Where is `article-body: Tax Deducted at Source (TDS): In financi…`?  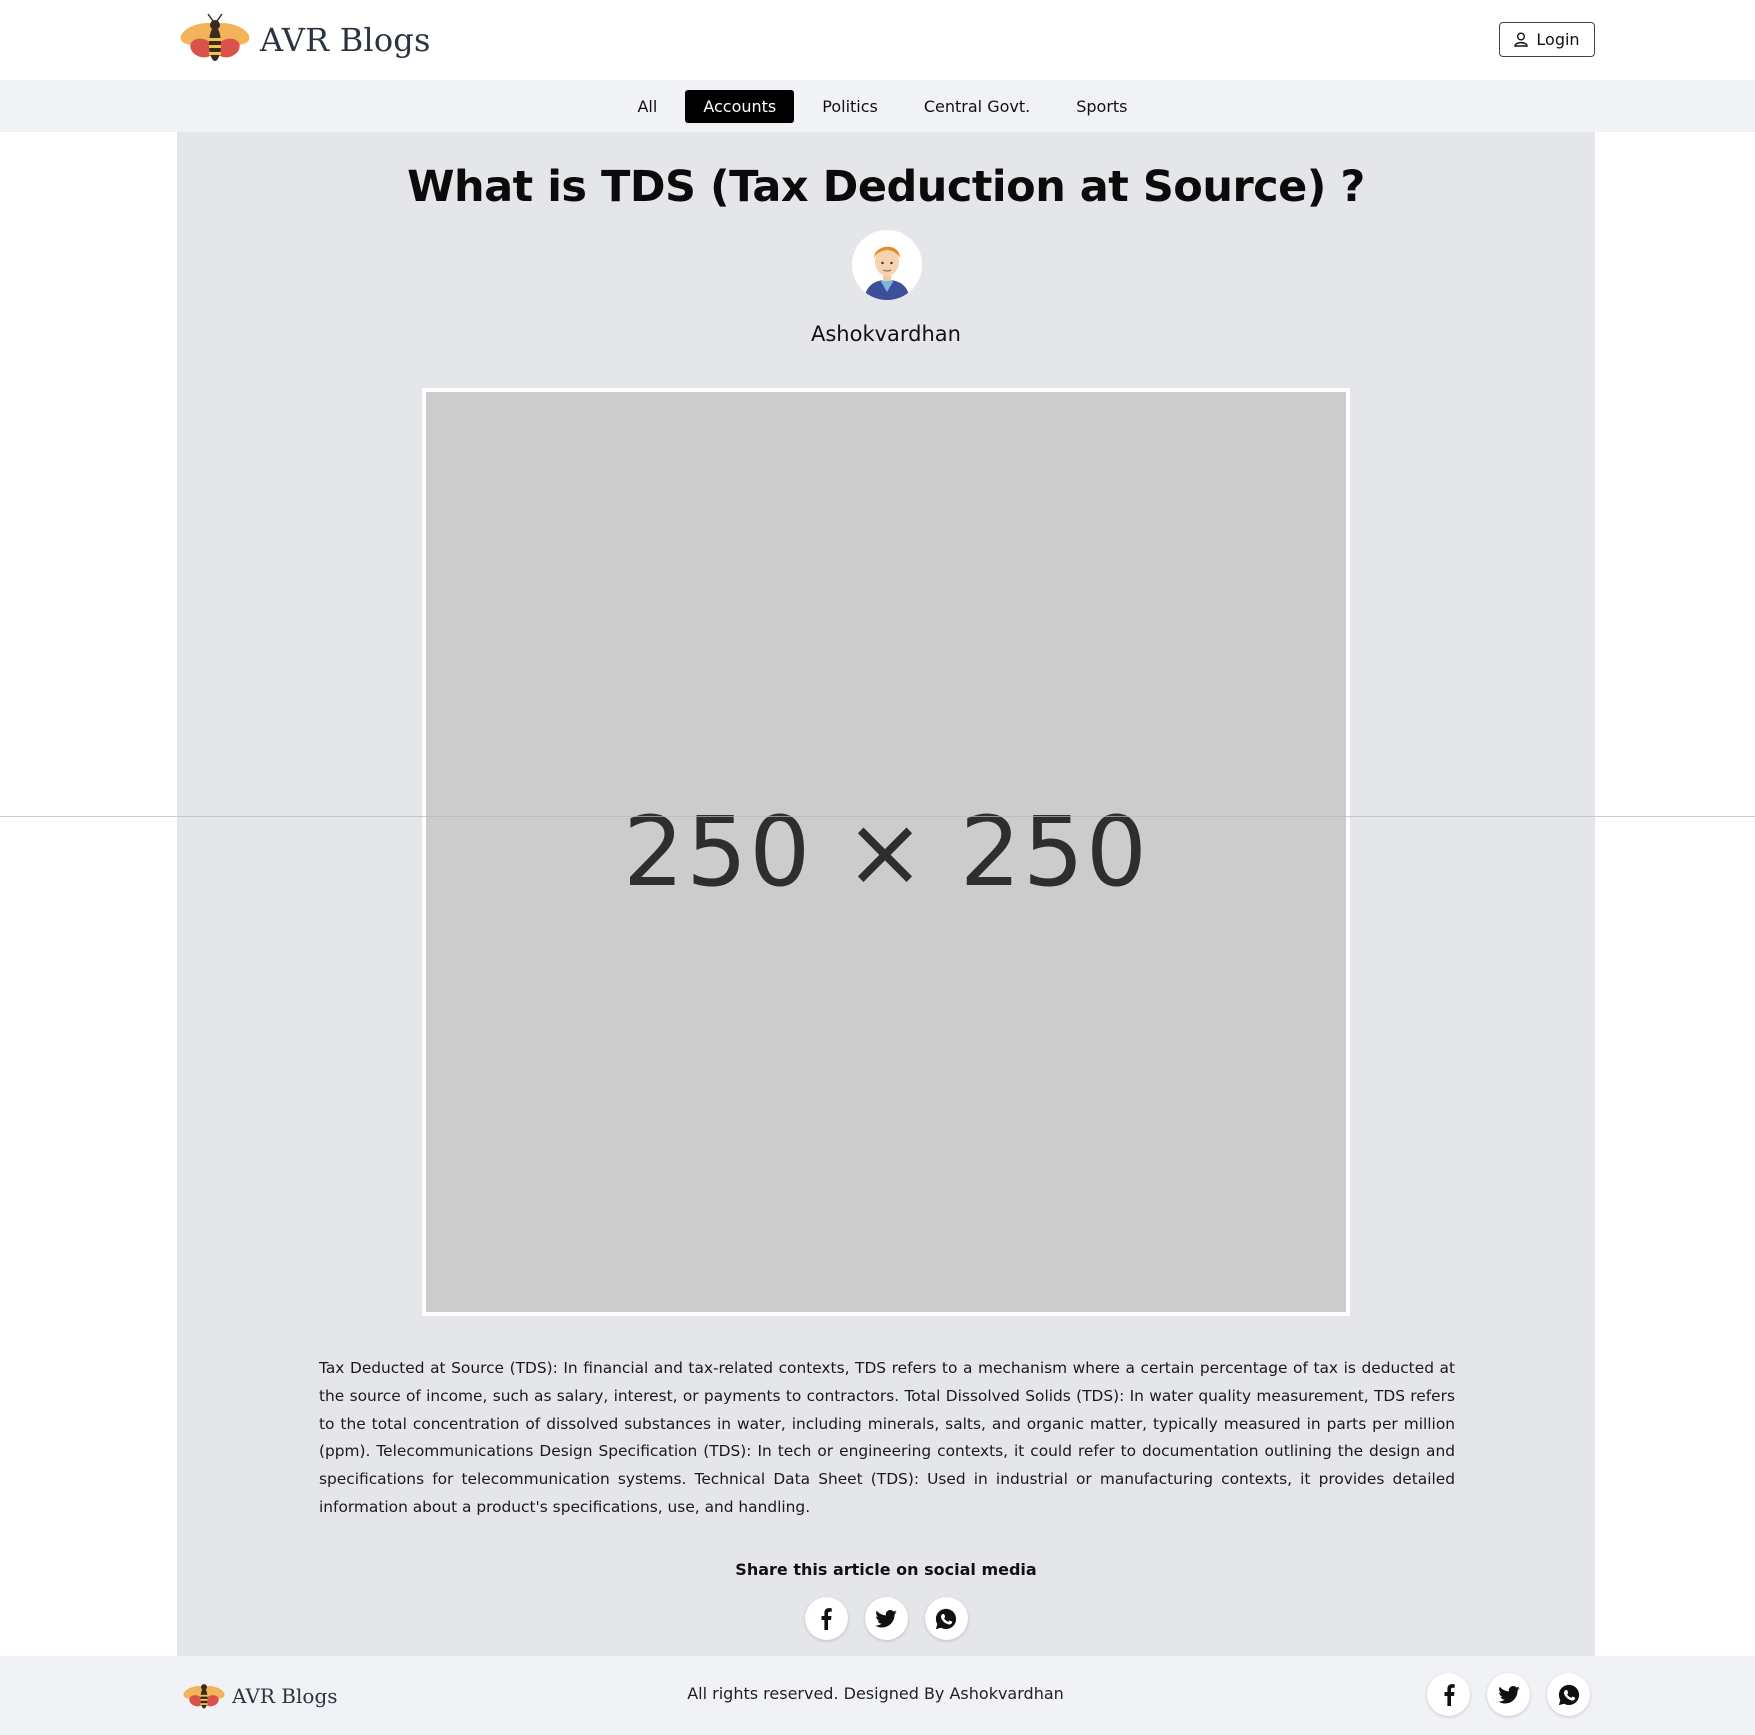 article-body: Tax Deducted at Source (TDS): In financi… is located at coordinates (887, 1437).